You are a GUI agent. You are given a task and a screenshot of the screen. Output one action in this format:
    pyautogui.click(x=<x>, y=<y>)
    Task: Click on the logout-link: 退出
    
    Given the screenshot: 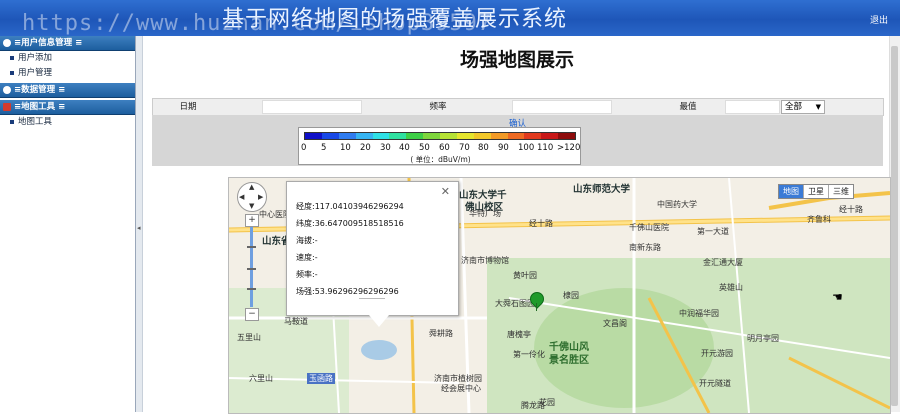 What is the action you would take?
    pyautogui.click(x=879, y=19)
    